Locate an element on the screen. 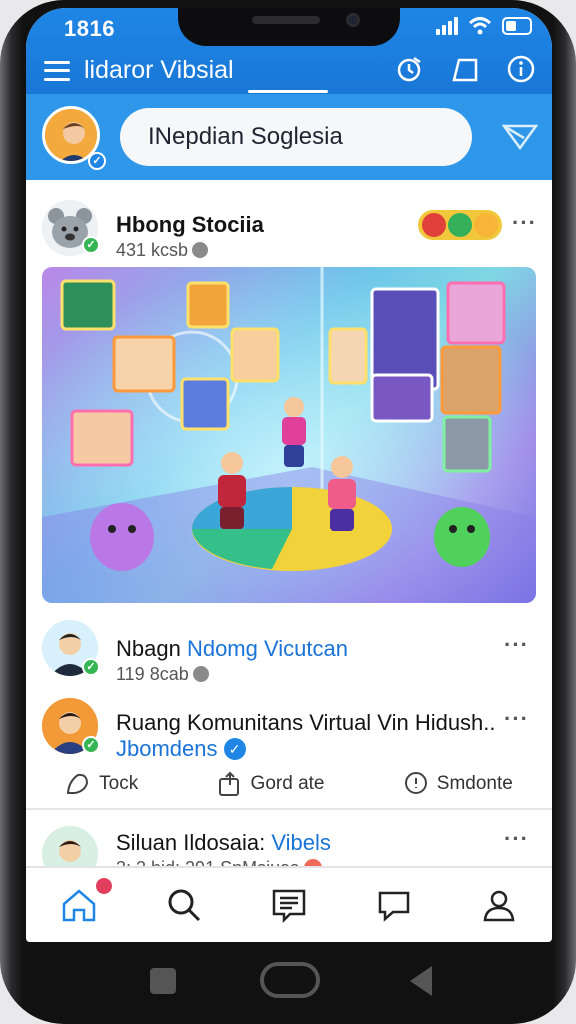 This screenshot has height=1024, width=576. post-meta: 119 8cab is located at coordinates (162, 674).